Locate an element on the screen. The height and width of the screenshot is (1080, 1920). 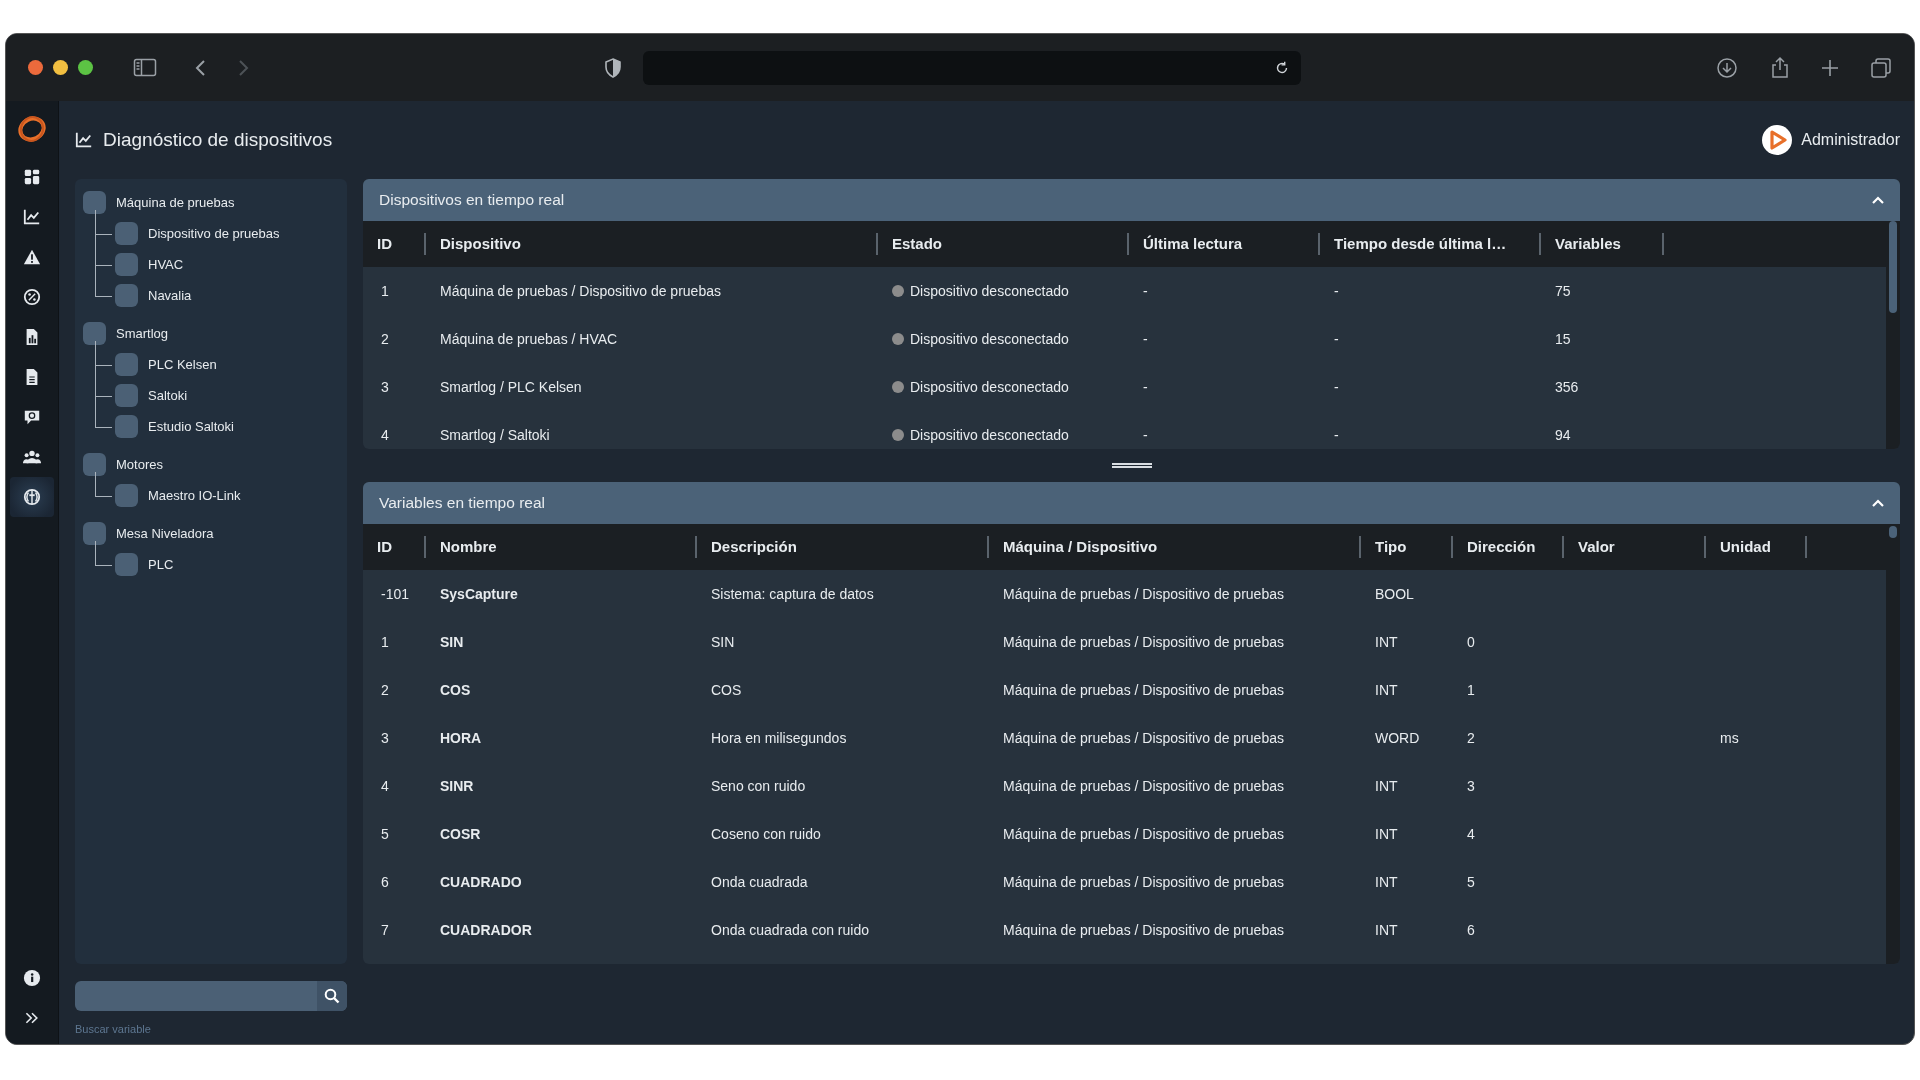
shield-icon is located at coordinates (613, 67).